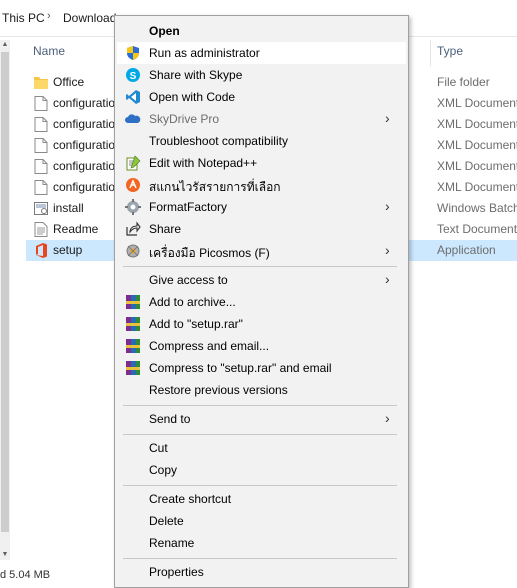 This screenshot has width=517, height=588. I want to click on skype-icon: S, so click(133, 75).